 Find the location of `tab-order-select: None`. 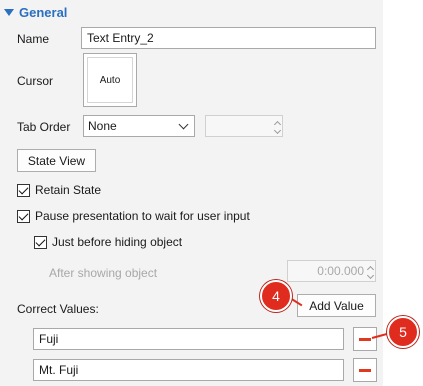

tab-order-select: None is located at coordinates (139, 126).